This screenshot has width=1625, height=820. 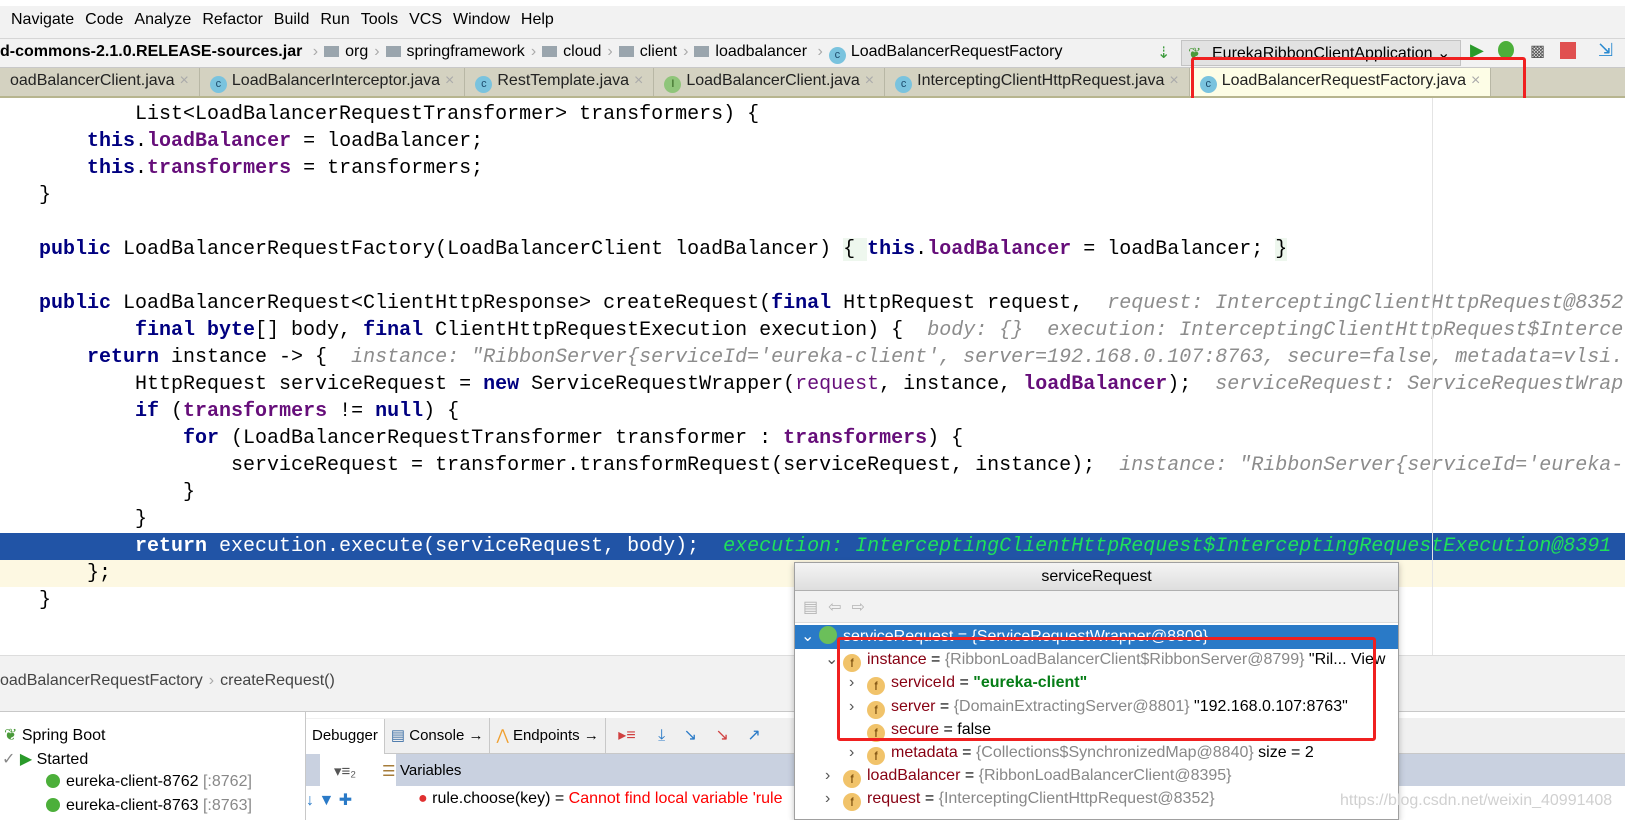 What do you see at coordinates (945, 53) in the screenshot?
I see `breadcrumb-class: c LoadBalancerRequestFactory` at bounding box center [945, 53].